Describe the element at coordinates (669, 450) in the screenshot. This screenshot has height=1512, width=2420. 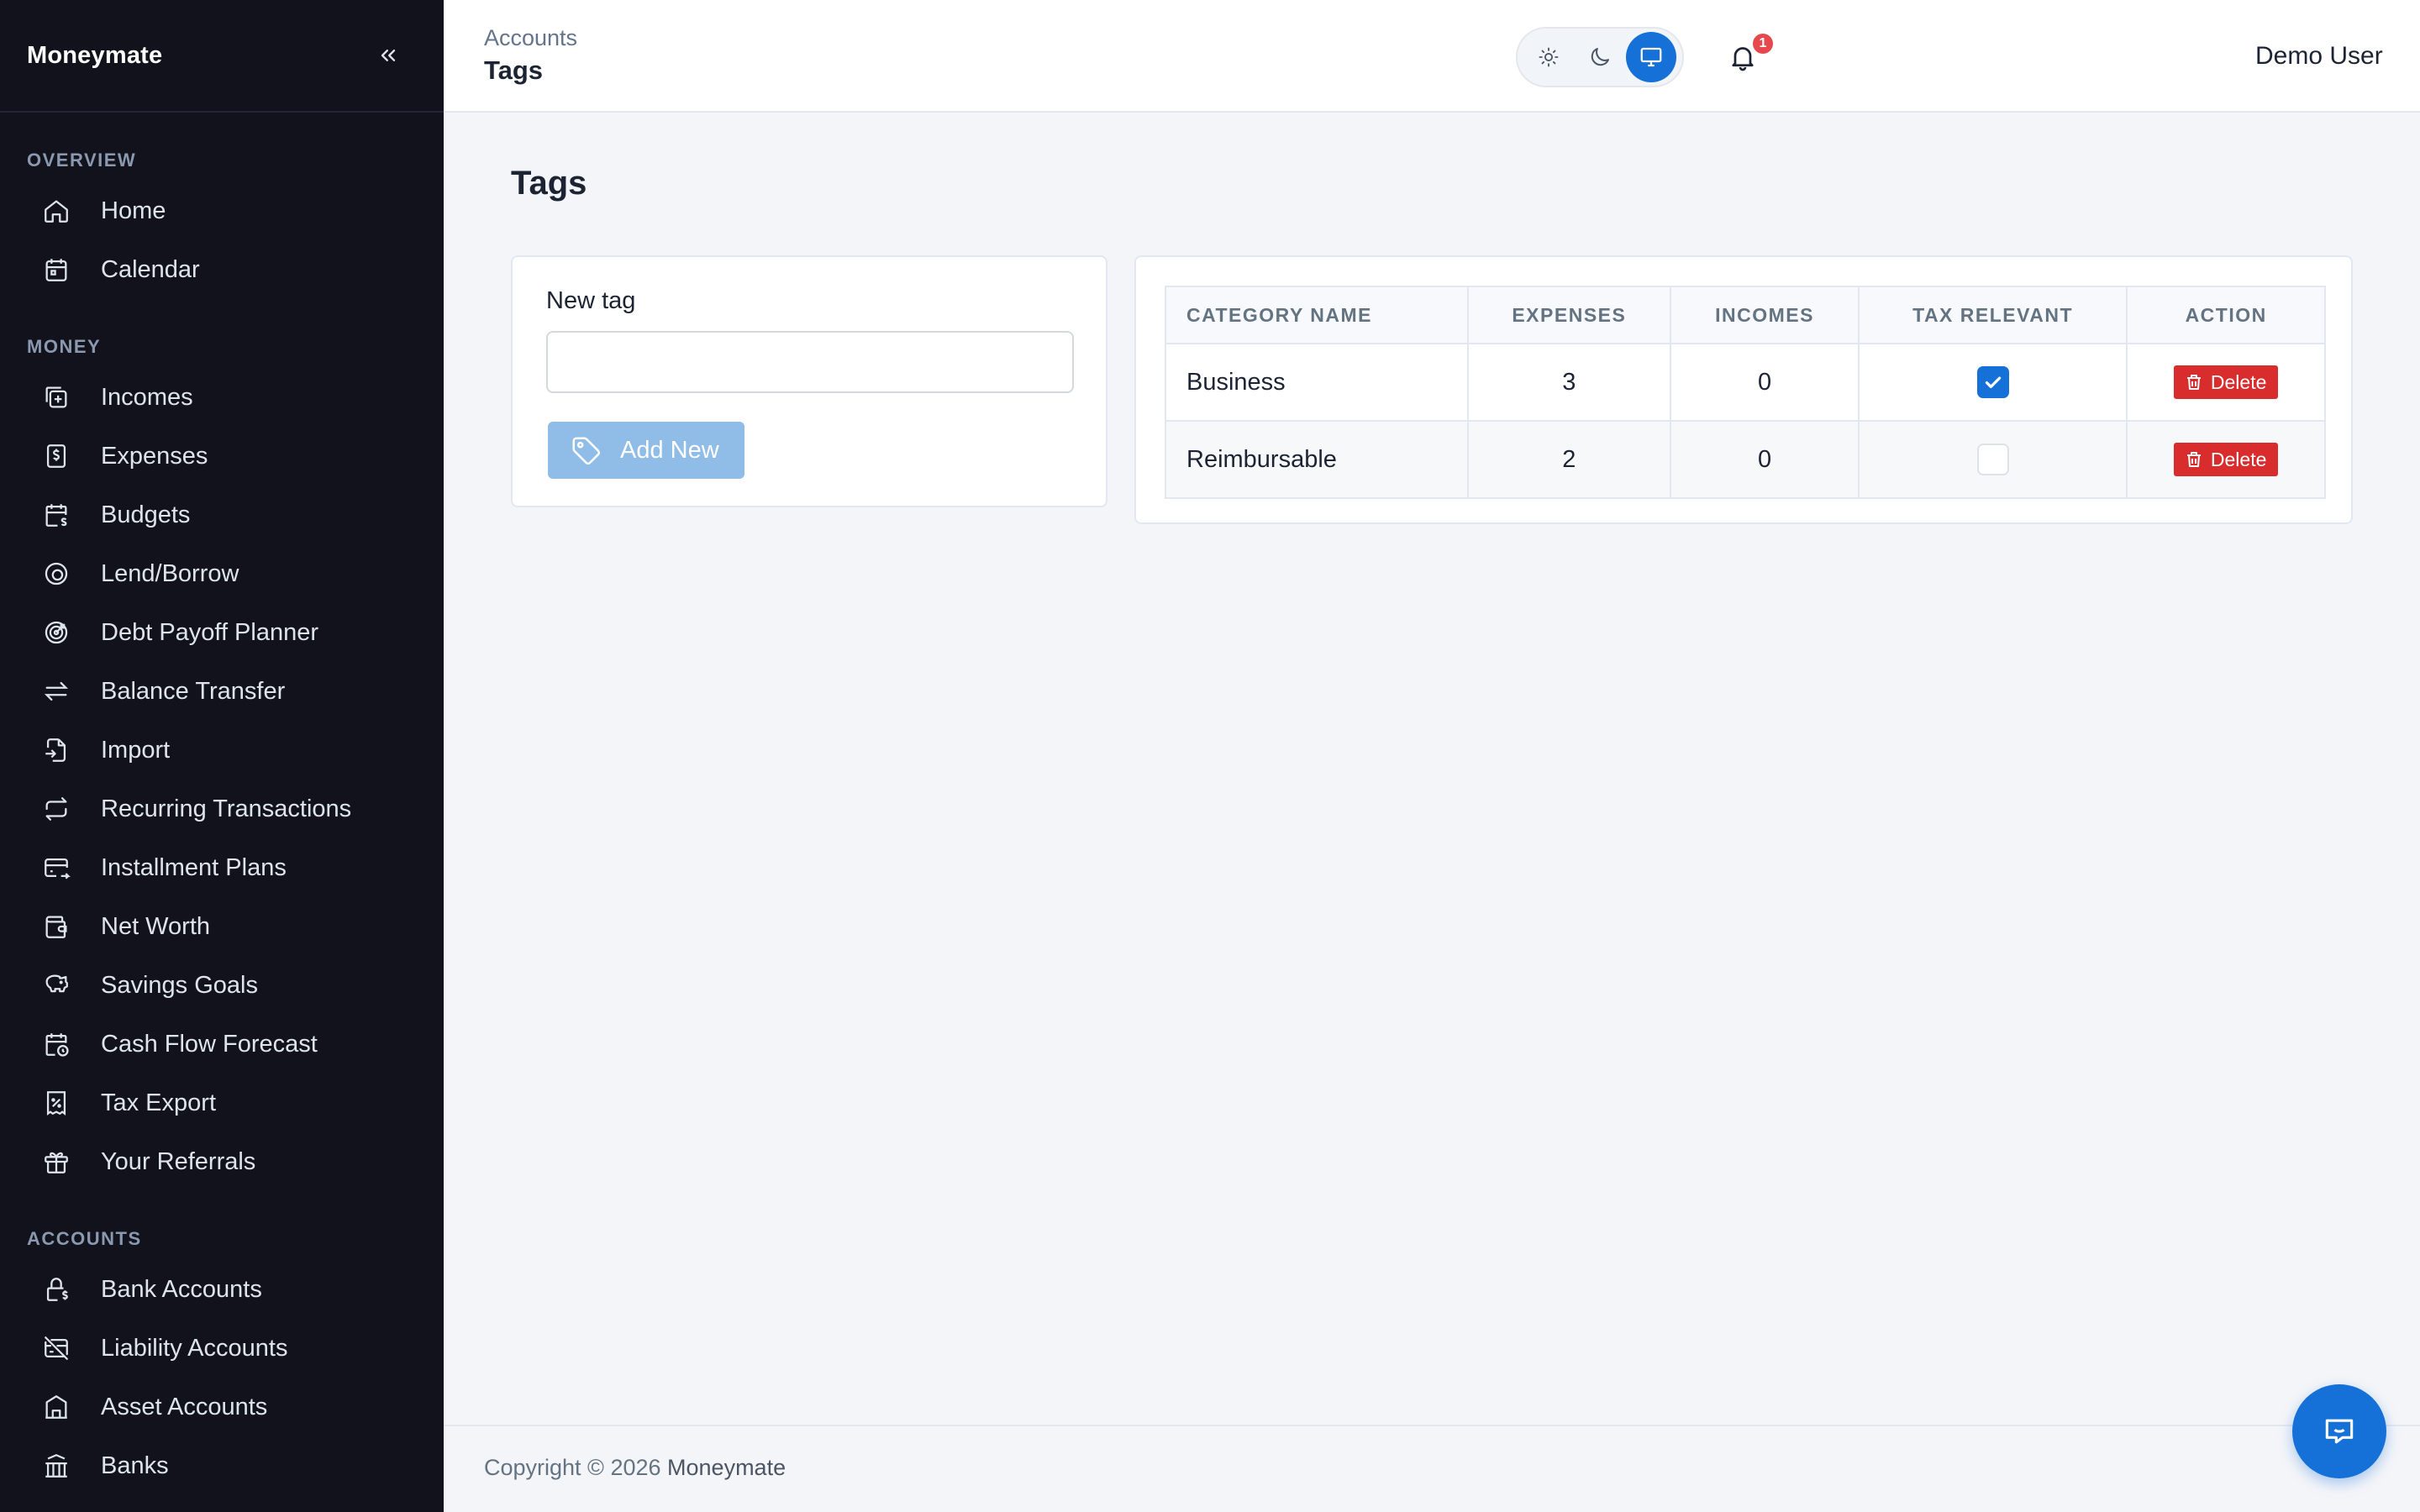
I see `add-new-label: Add New` at that location.